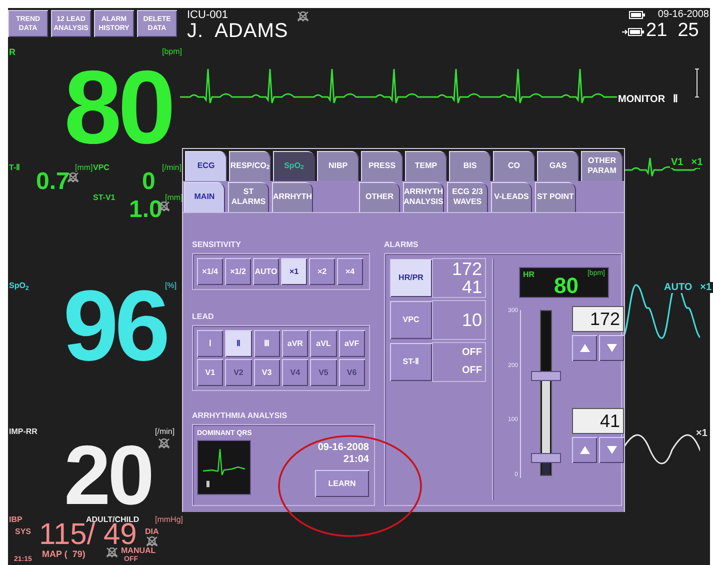 The width and height of the screenshot is (713, 565). What do you see at coordinates (472, 320) in the screenshot?
I see `alarm-limit-value: 10` at bounding box center [472, 320].